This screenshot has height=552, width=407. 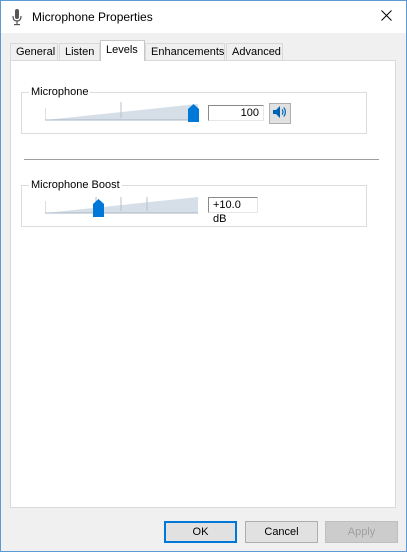 What do you see at coordinates (92, 17) in the screenshot?
I see `window-title: Microphone Properties` at bounding box center [92, 17].